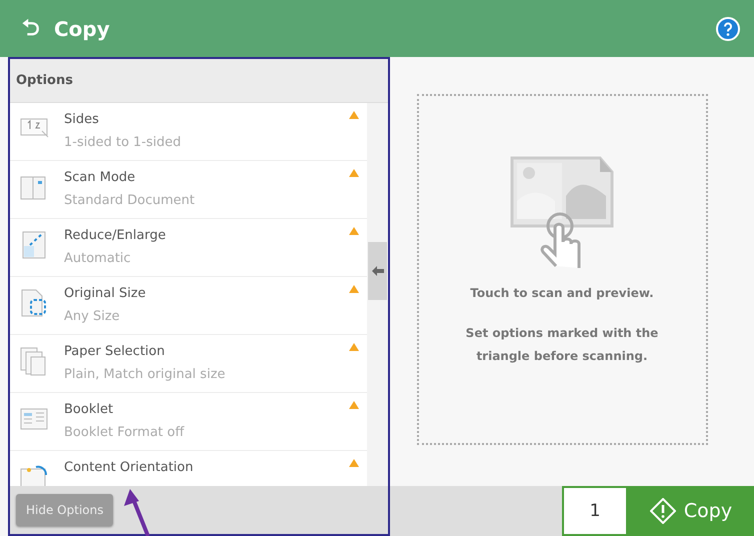 The width and height of the screenshot is (754, 536). Describe the element at coordinates (137, 512) in the screenshot. I see `annotation-arrow` at that location.